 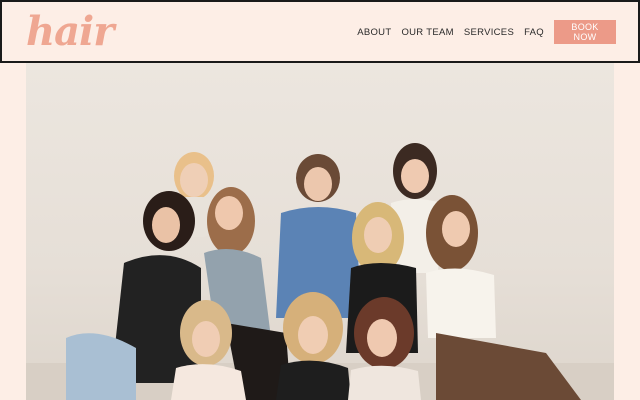 What do you see at coordinates (70, 32) in the screenshot?
I see `site-logo: hair` at bounding box center [70, 32].